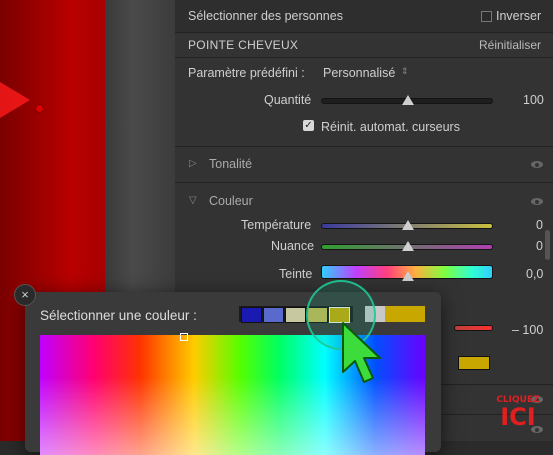  Describe the element at coordinates (230, 164) in the screenshot. I see `tone-section-header: Tonalité` at that location.